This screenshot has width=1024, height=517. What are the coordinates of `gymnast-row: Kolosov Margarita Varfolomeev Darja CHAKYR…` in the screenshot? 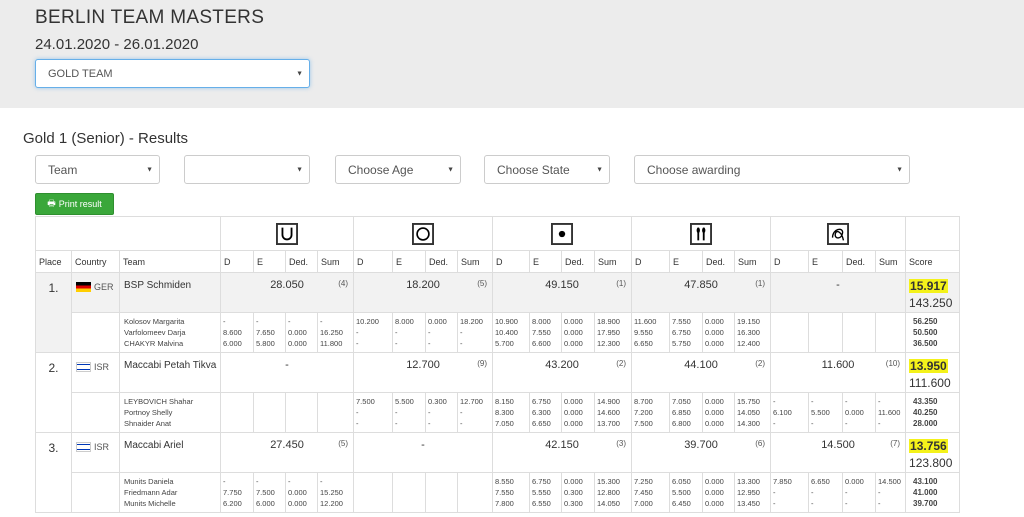 It's located at (498, 332).